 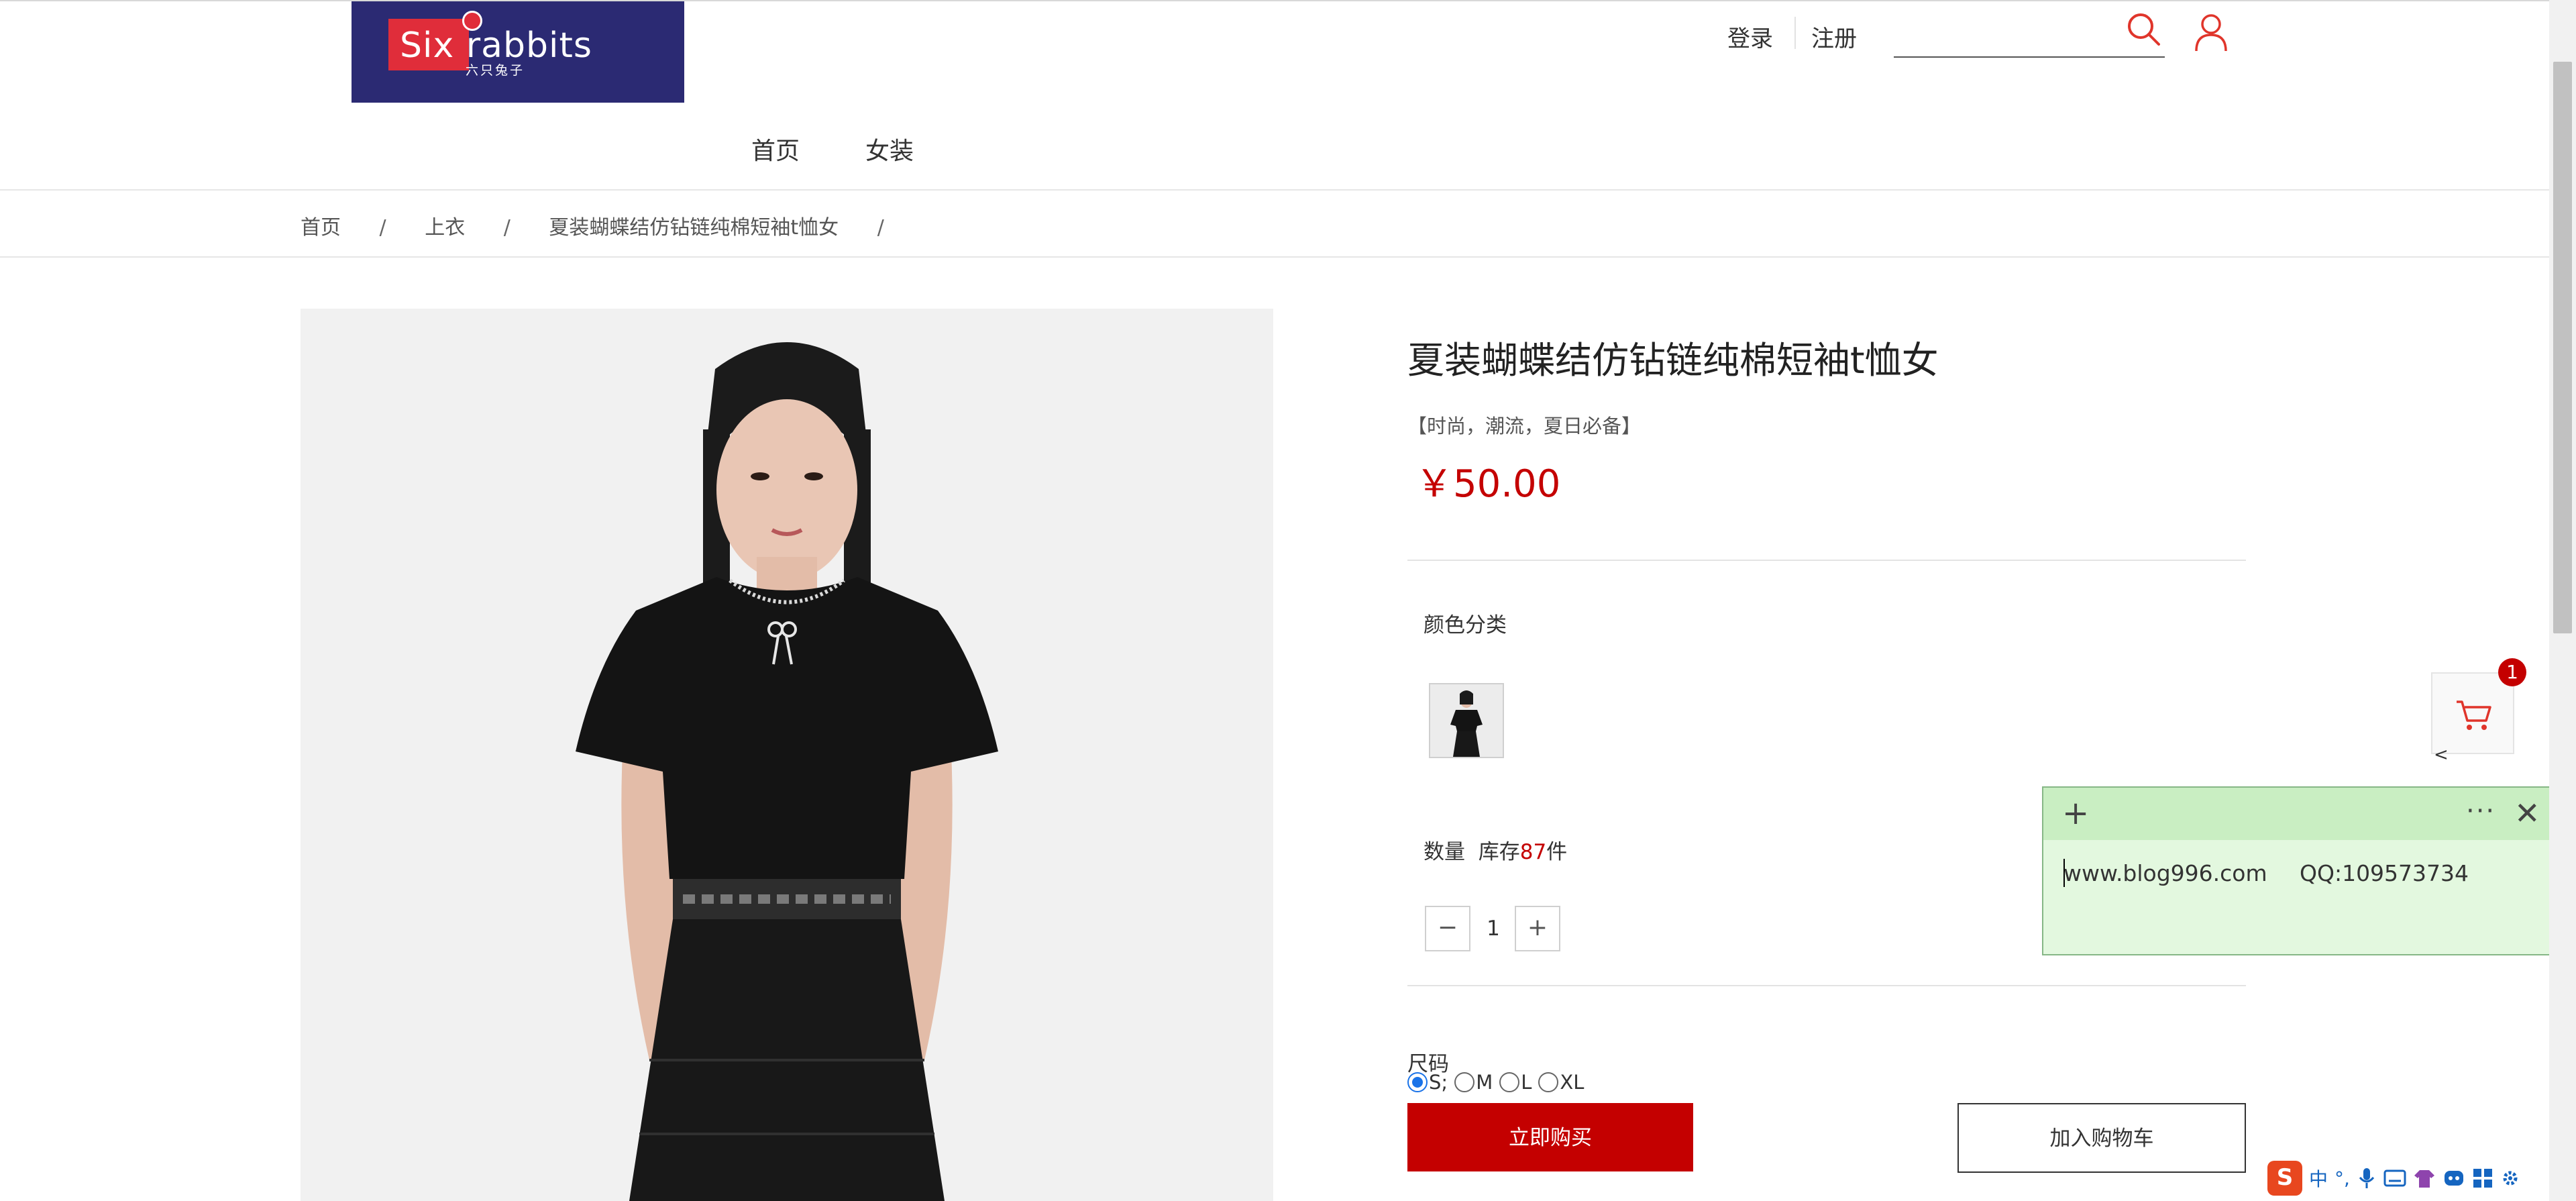 I want to click on breadcrumb: 首页 / 上衣 / 夏装蝴蝶结仿钻链纯棉短袖t恤女 /, so click(x=608, y=225).